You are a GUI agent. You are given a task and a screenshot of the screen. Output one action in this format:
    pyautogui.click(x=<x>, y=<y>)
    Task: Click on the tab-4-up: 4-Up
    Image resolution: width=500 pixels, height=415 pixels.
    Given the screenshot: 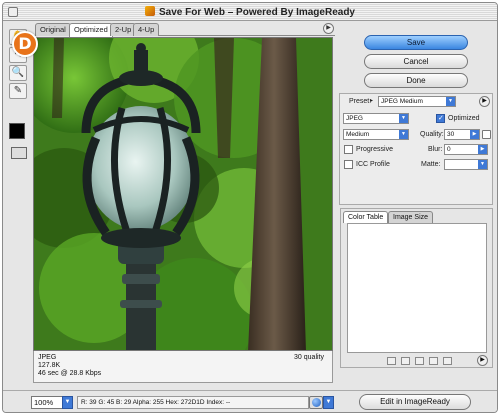 What is the action you would take?
    pyautogui.click(x=146, y=29)
    